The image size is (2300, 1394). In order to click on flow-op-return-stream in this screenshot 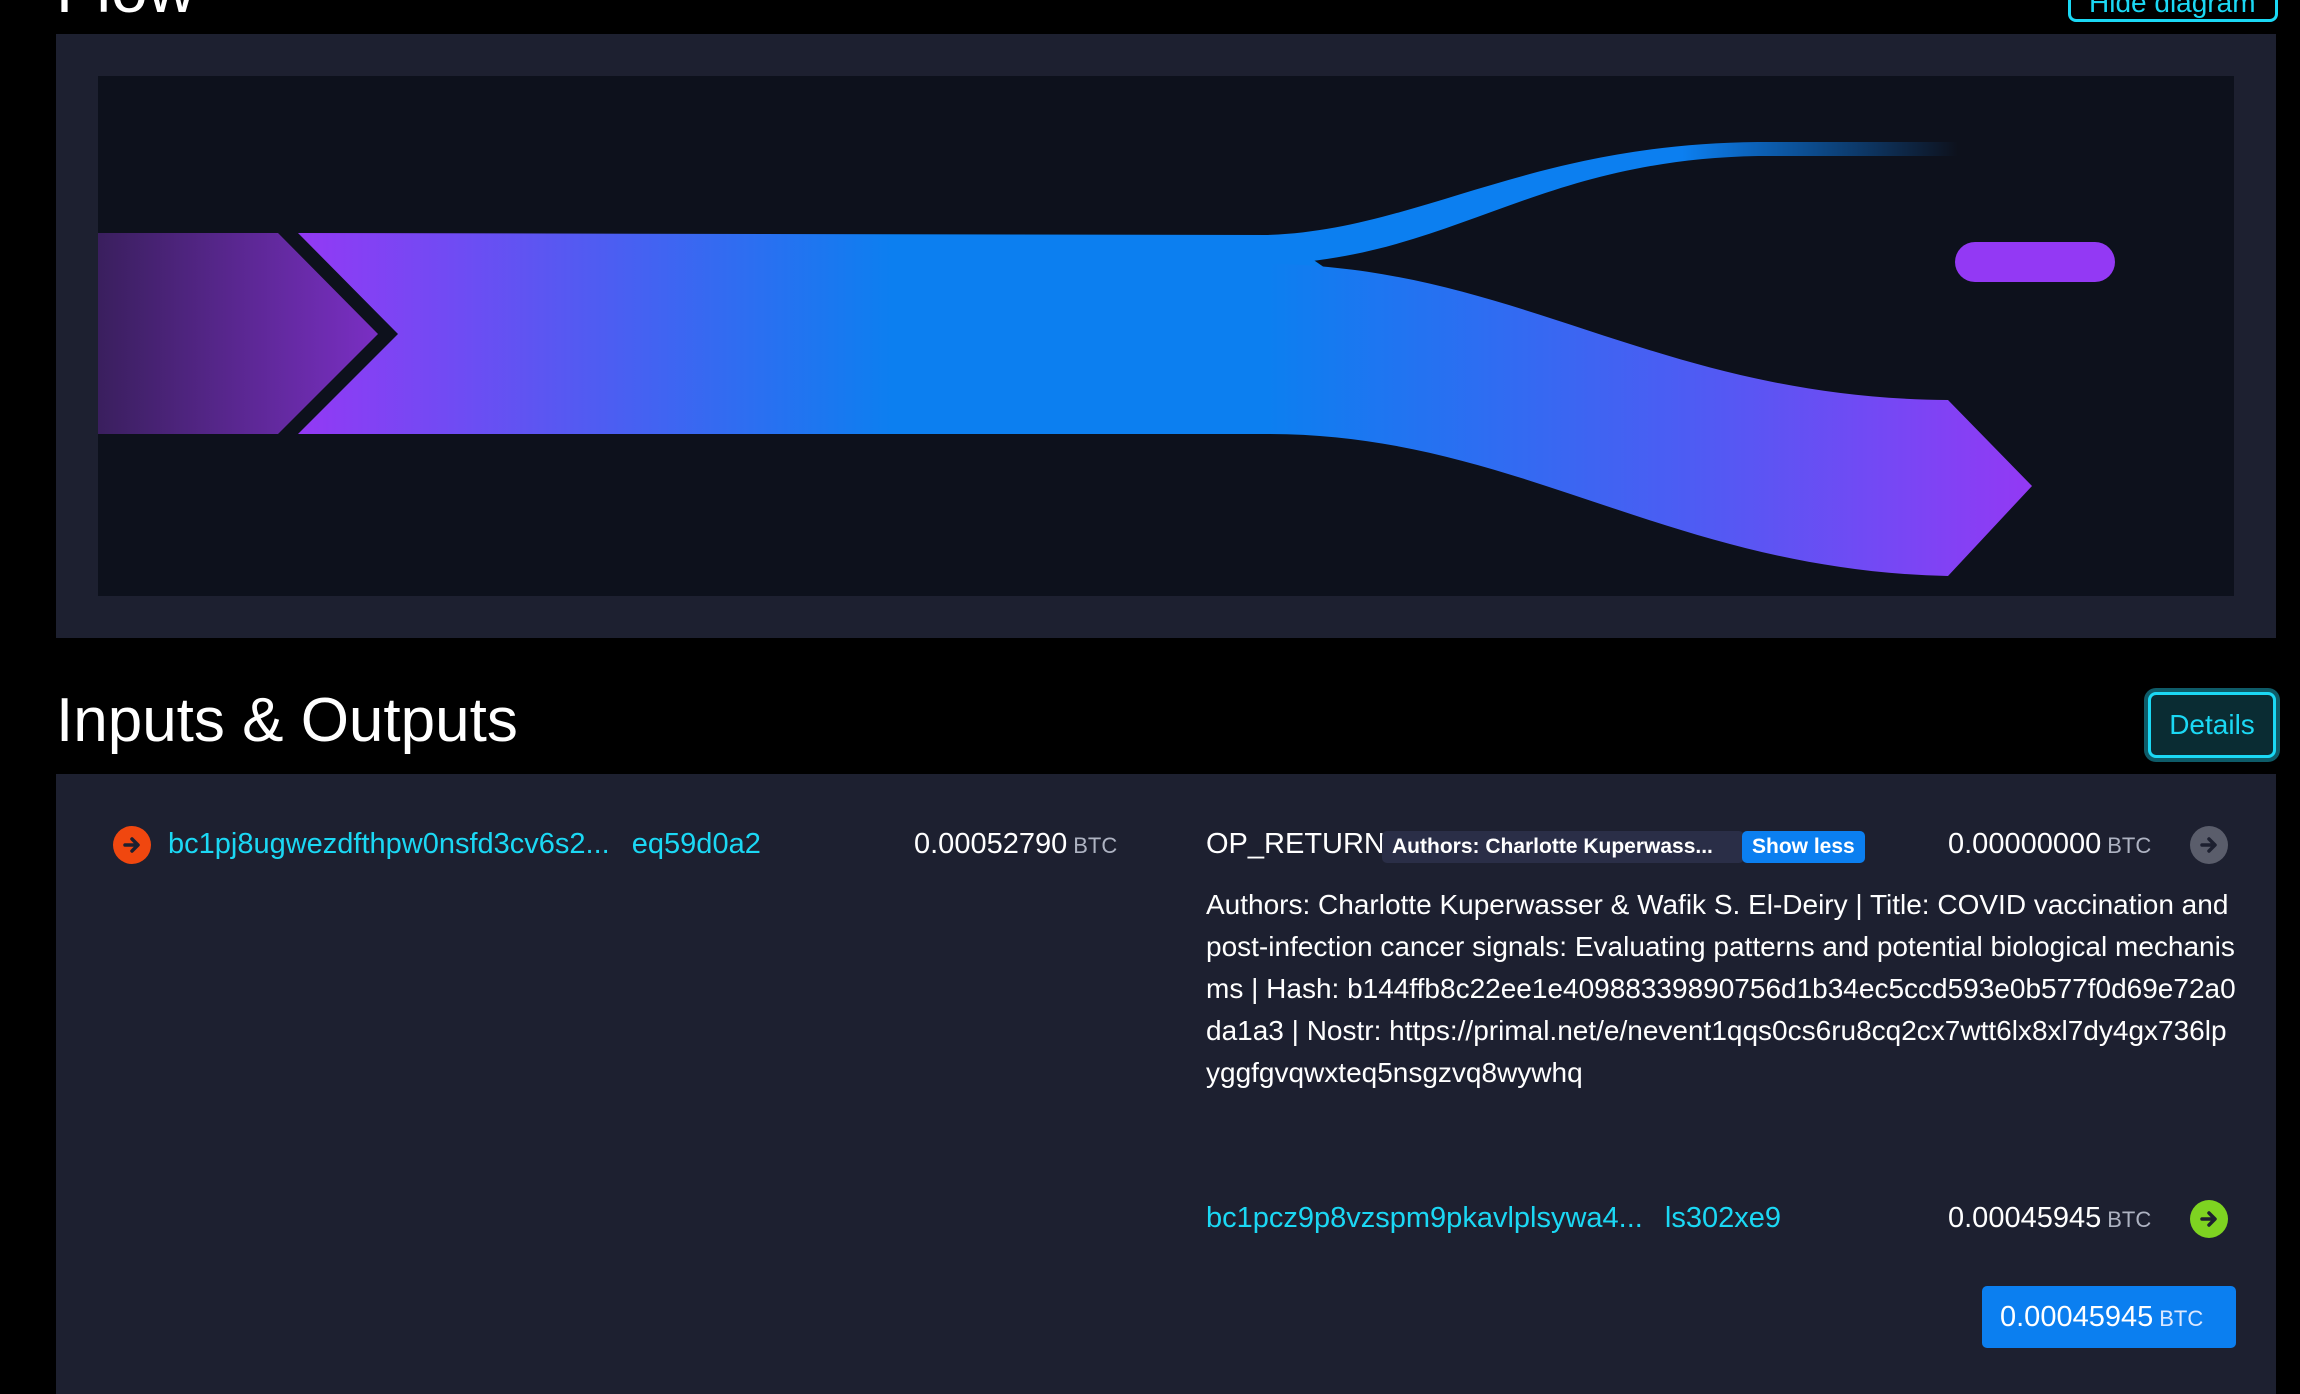, I will do `click(1613, 203)`.